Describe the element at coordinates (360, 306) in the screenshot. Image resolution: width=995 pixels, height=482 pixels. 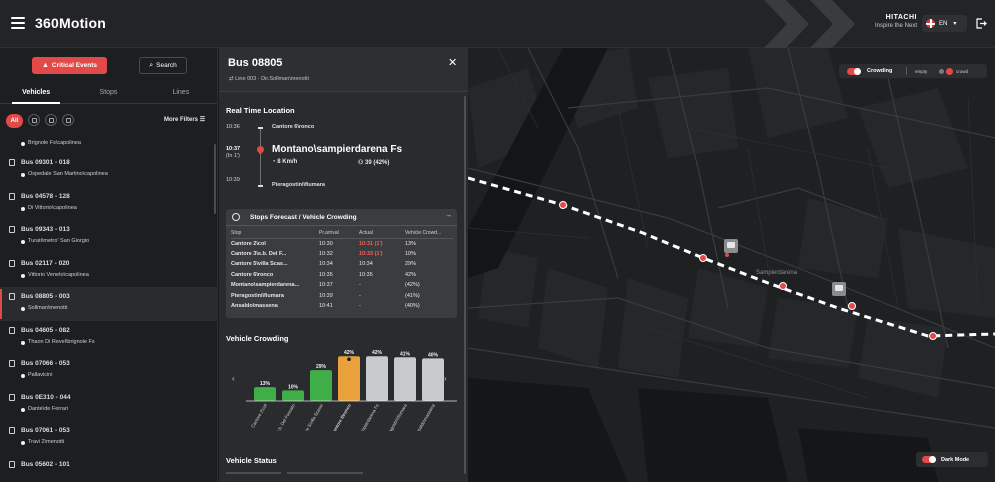
I see `cell-actual: -` at that location.